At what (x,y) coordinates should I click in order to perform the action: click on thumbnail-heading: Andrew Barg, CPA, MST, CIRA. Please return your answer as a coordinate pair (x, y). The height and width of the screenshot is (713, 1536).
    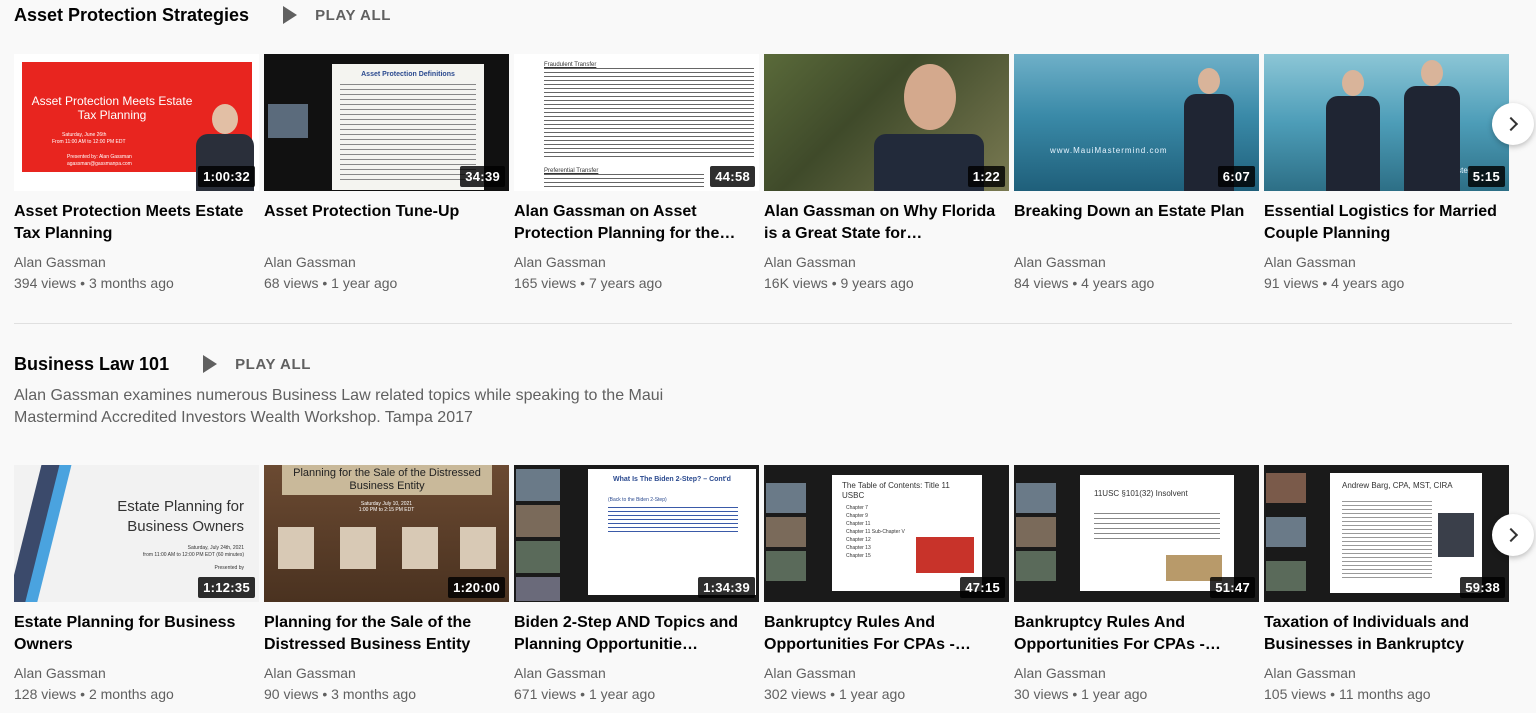
    Looking at the image, I should click on (1397, 485).